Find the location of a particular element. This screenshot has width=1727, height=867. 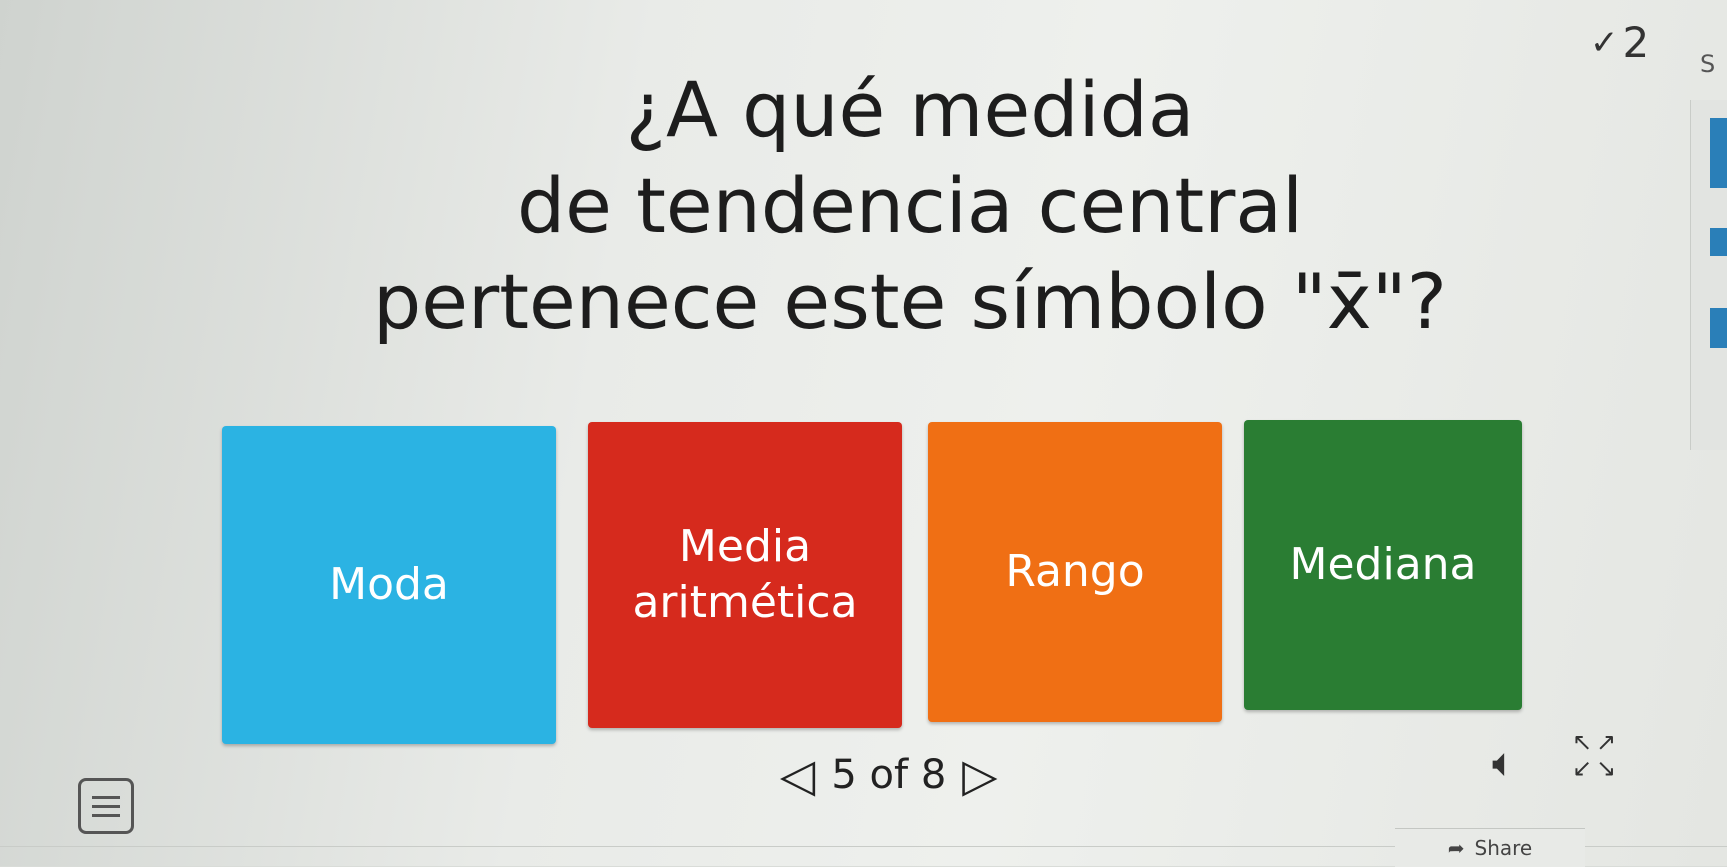

question-line: ¿A qué medida is located at coordinates (910, 109).